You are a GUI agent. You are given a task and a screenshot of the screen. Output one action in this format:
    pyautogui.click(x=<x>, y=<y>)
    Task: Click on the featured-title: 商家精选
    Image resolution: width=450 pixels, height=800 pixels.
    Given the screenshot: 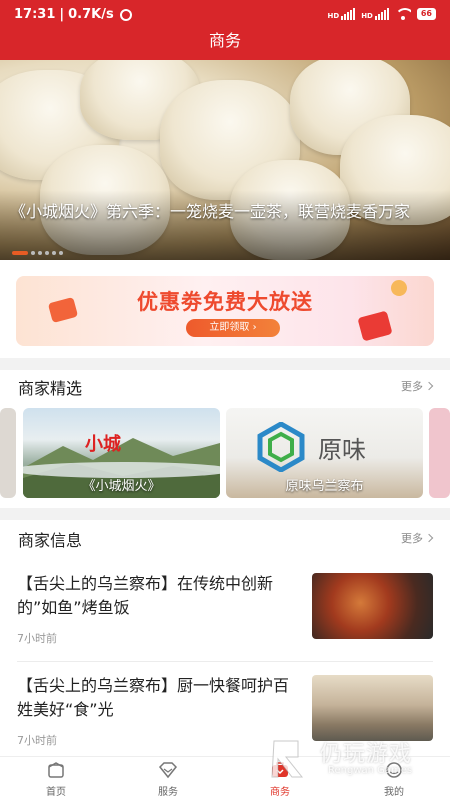 What is the action you would take?
    pyautogui.click(x=50, y=388)
    